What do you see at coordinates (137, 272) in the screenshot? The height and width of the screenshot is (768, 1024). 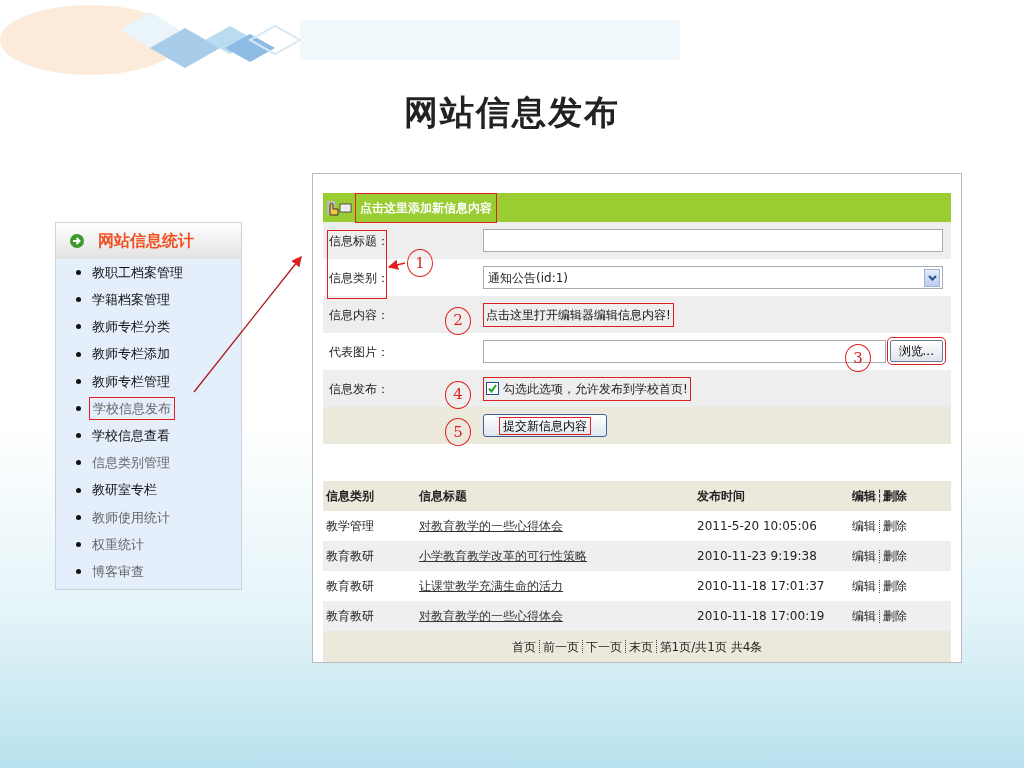 I see `sidebar-item: 教职工档案管理` at bounding box center [137, 272].